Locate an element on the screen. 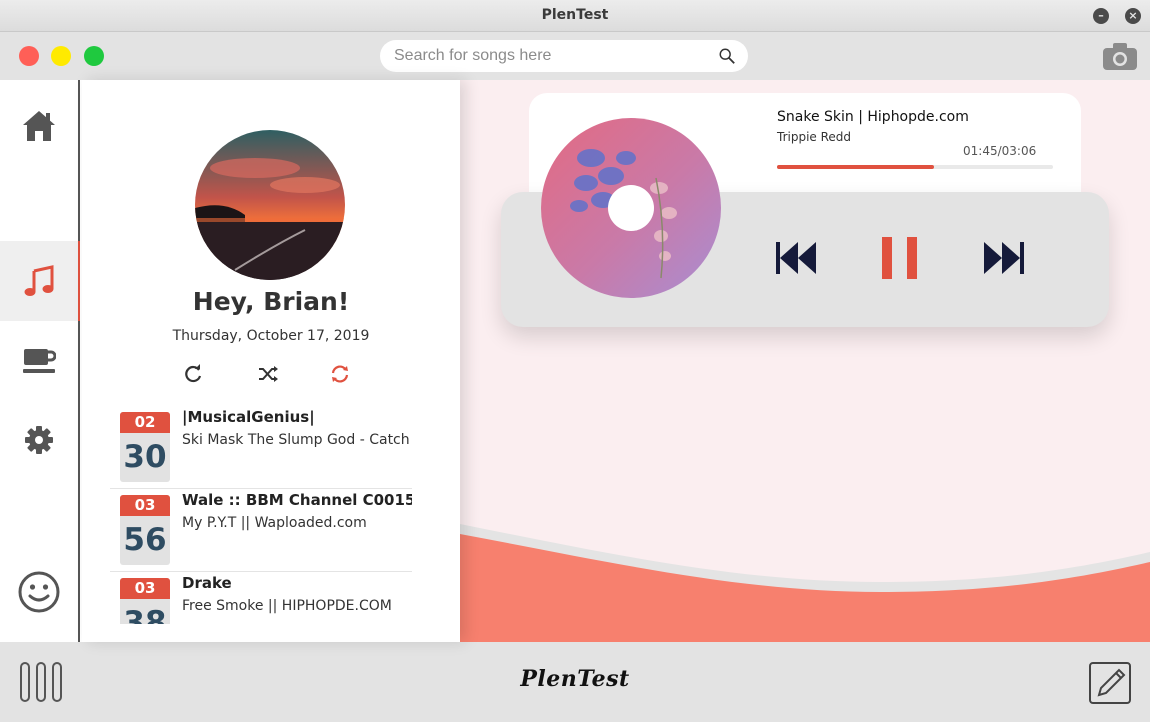 The image size is (1150, 722). now-playing-artist: Trippie Redd is located at coordinates (814, 137).